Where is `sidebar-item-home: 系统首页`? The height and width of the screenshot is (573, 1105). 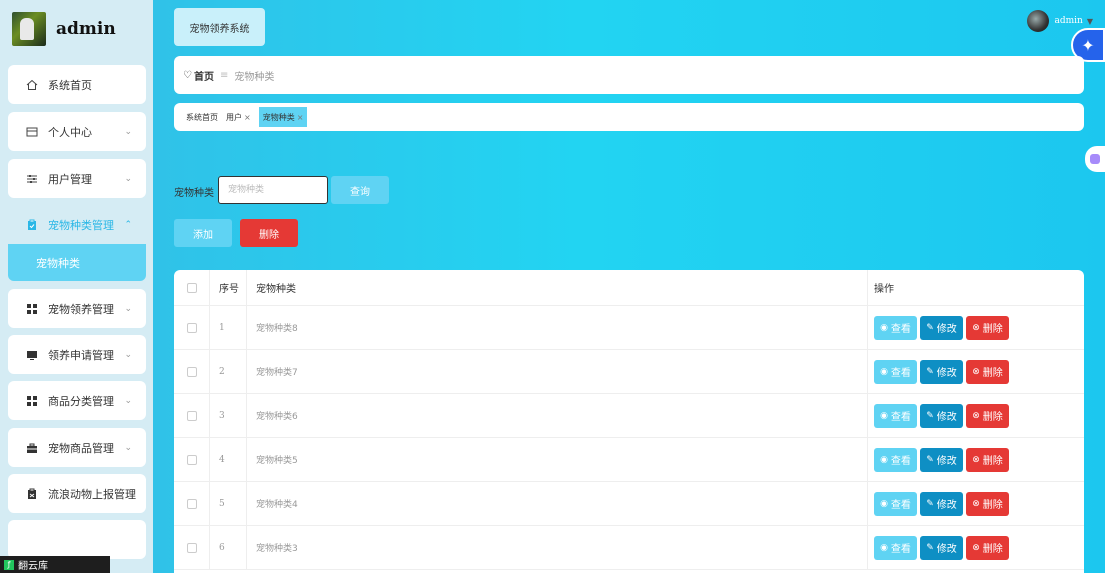 sidebar-item-home: 系统首页 is located at coordinates (77, 84).